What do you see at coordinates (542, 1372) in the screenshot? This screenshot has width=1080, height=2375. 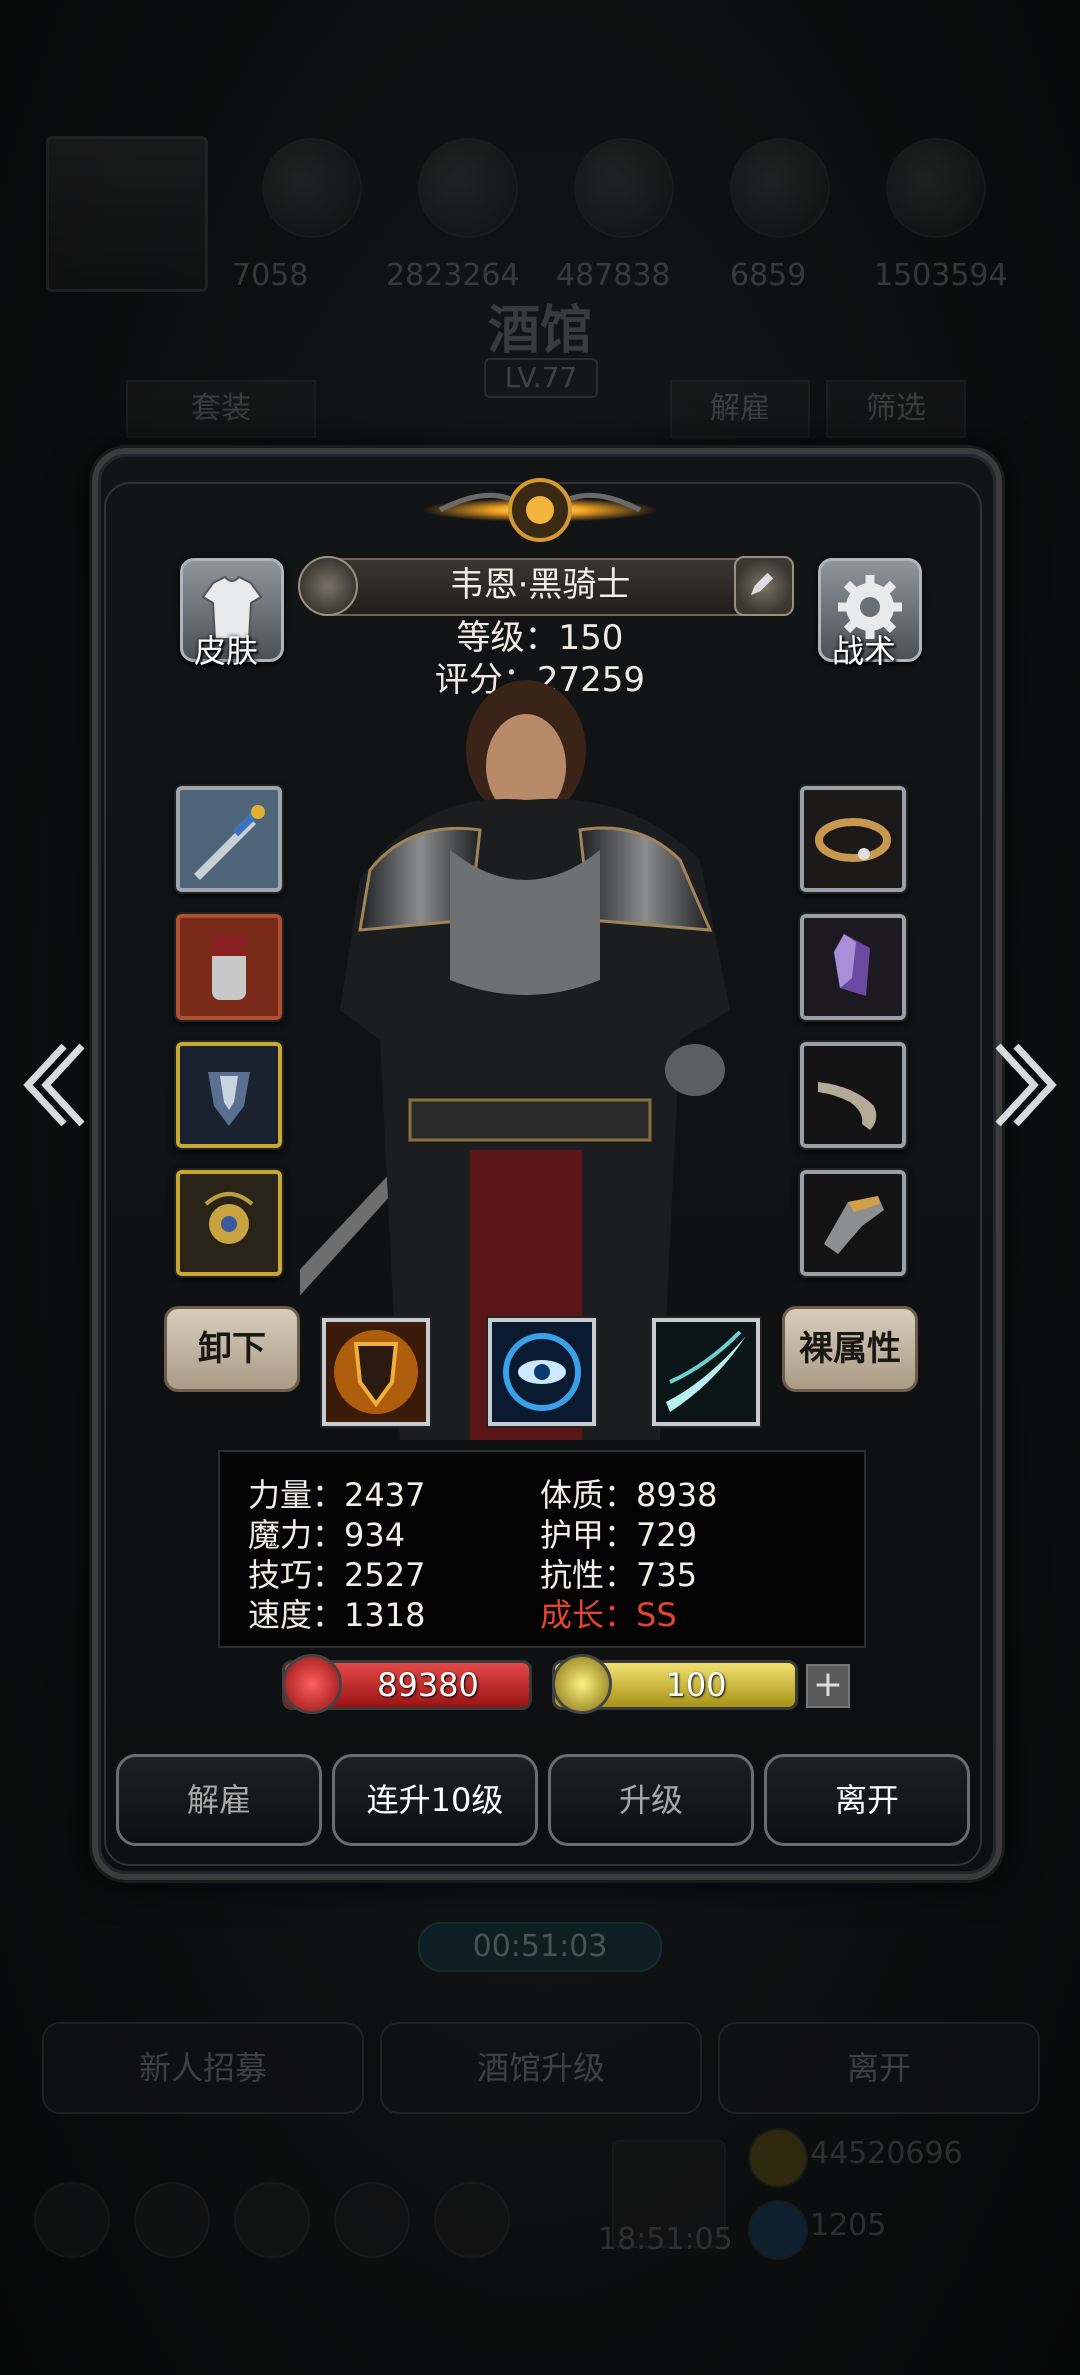 I see `eye-skill-icon` at bounding box center [542, 1372].